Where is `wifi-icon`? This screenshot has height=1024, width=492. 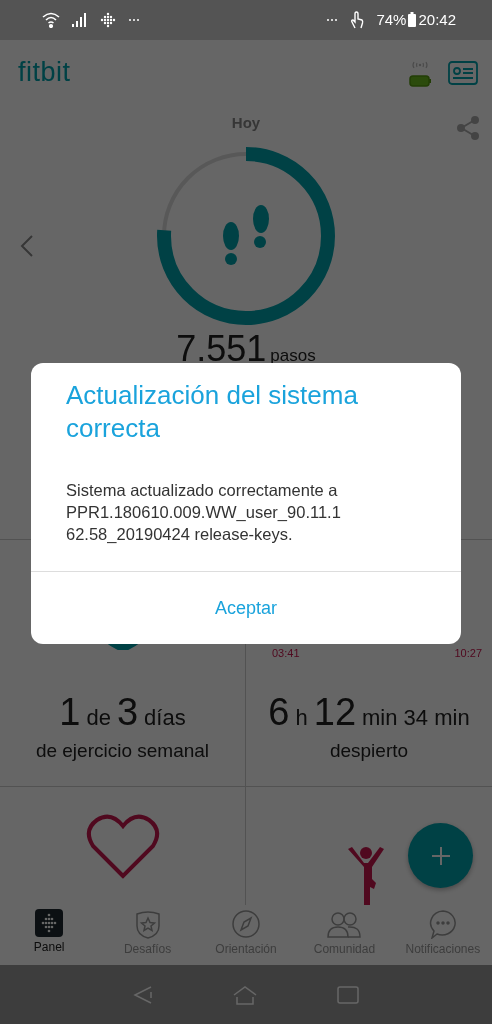
wifi-icon is located at coordinates (51, 19).